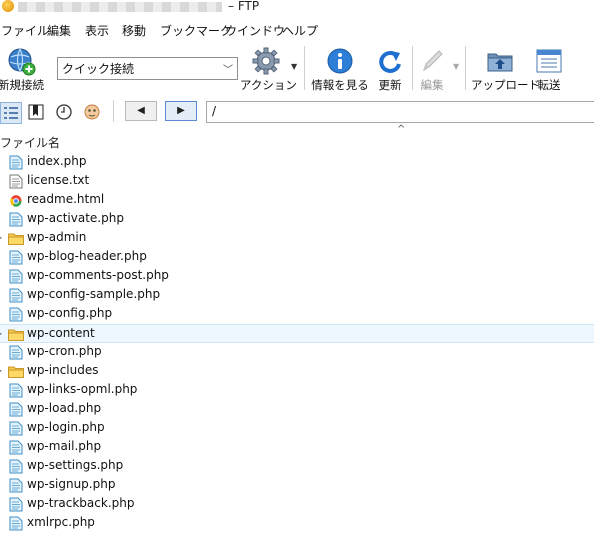 The width and height of the screenshot is (594, 549). I want to click on file-name: wp-links-opml.php, so click(82, 389).